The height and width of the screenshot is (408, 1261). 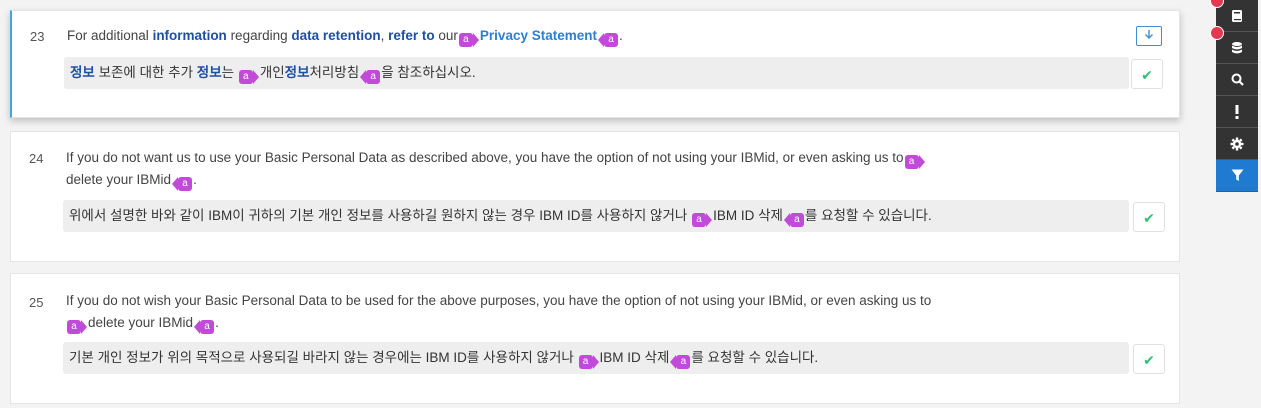 I want to click on segment-number: 25, so click(x=36, y=302).